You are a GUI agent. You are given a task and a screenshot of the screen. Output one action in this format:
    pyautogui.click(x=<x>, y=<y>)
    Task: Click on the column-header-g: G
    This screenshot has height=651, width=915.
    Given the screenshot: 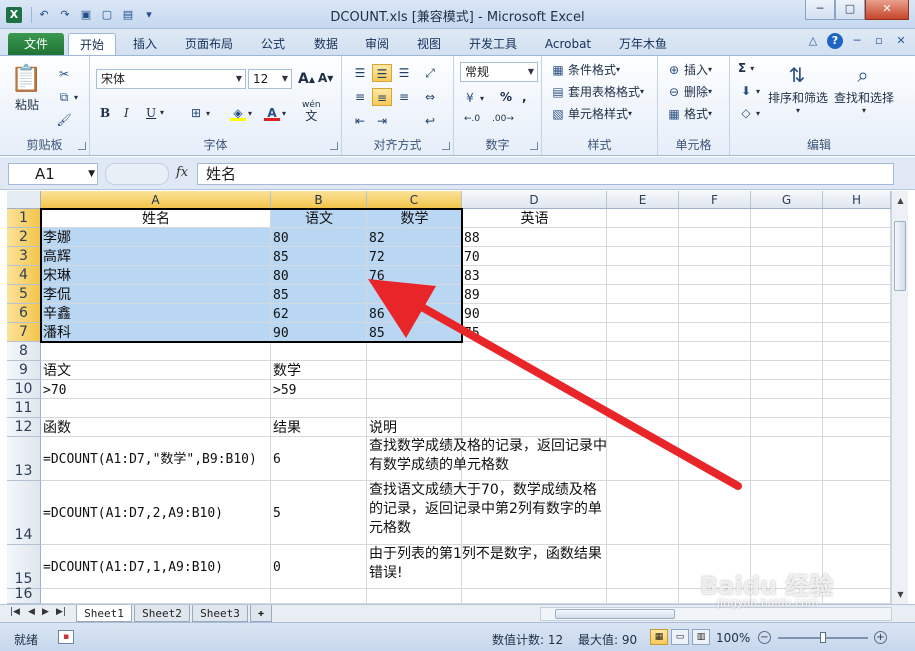 What is the action you would take?
    pyautogui.click(x=787, y=200)
    